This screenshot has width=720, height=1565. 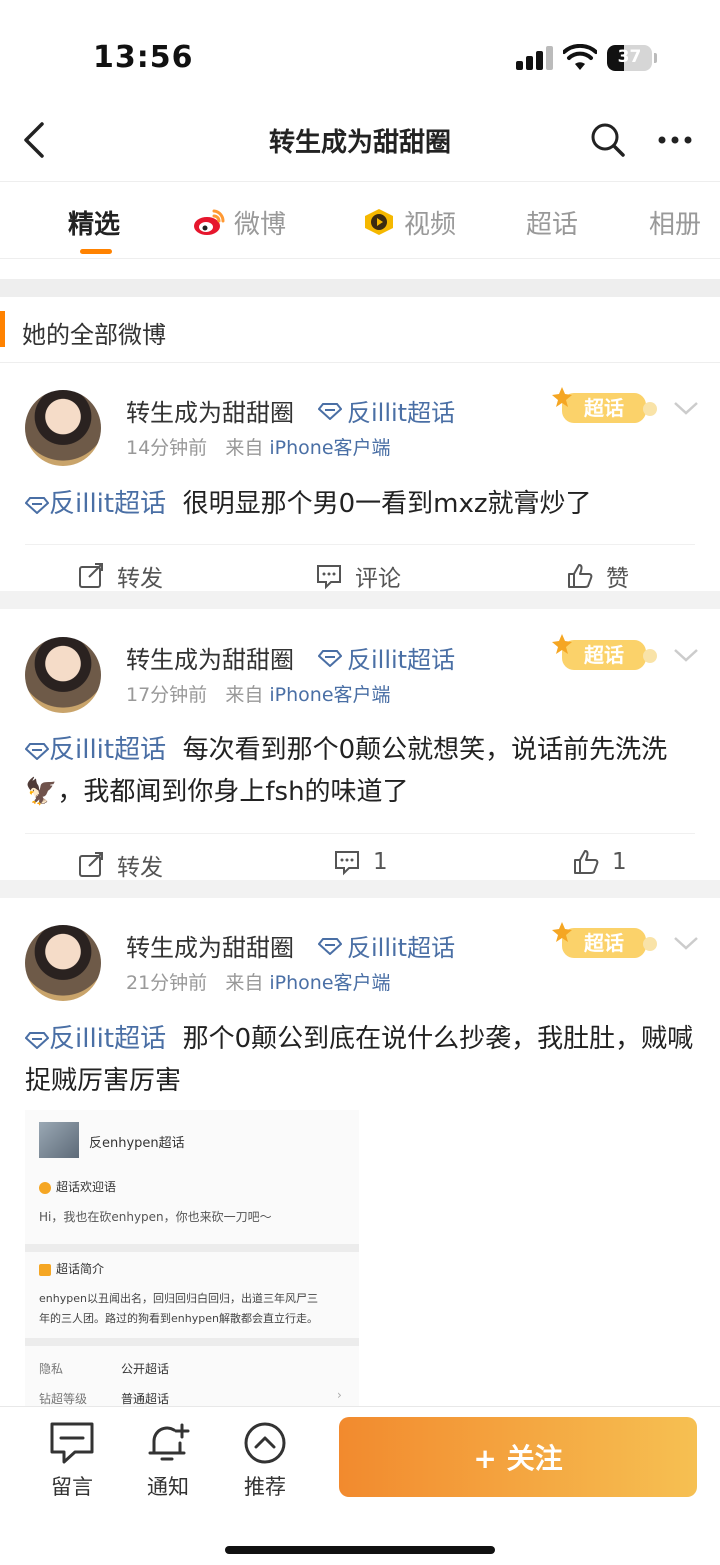 I want to click on post-actions: 转发 1 1, so click(x=360, y=865).